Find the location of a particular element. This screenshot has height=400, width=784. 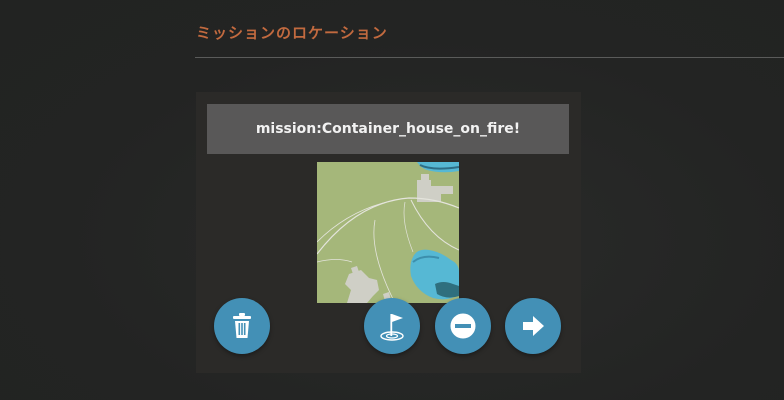

flag-location-icon is located at coordinates (392, 327).